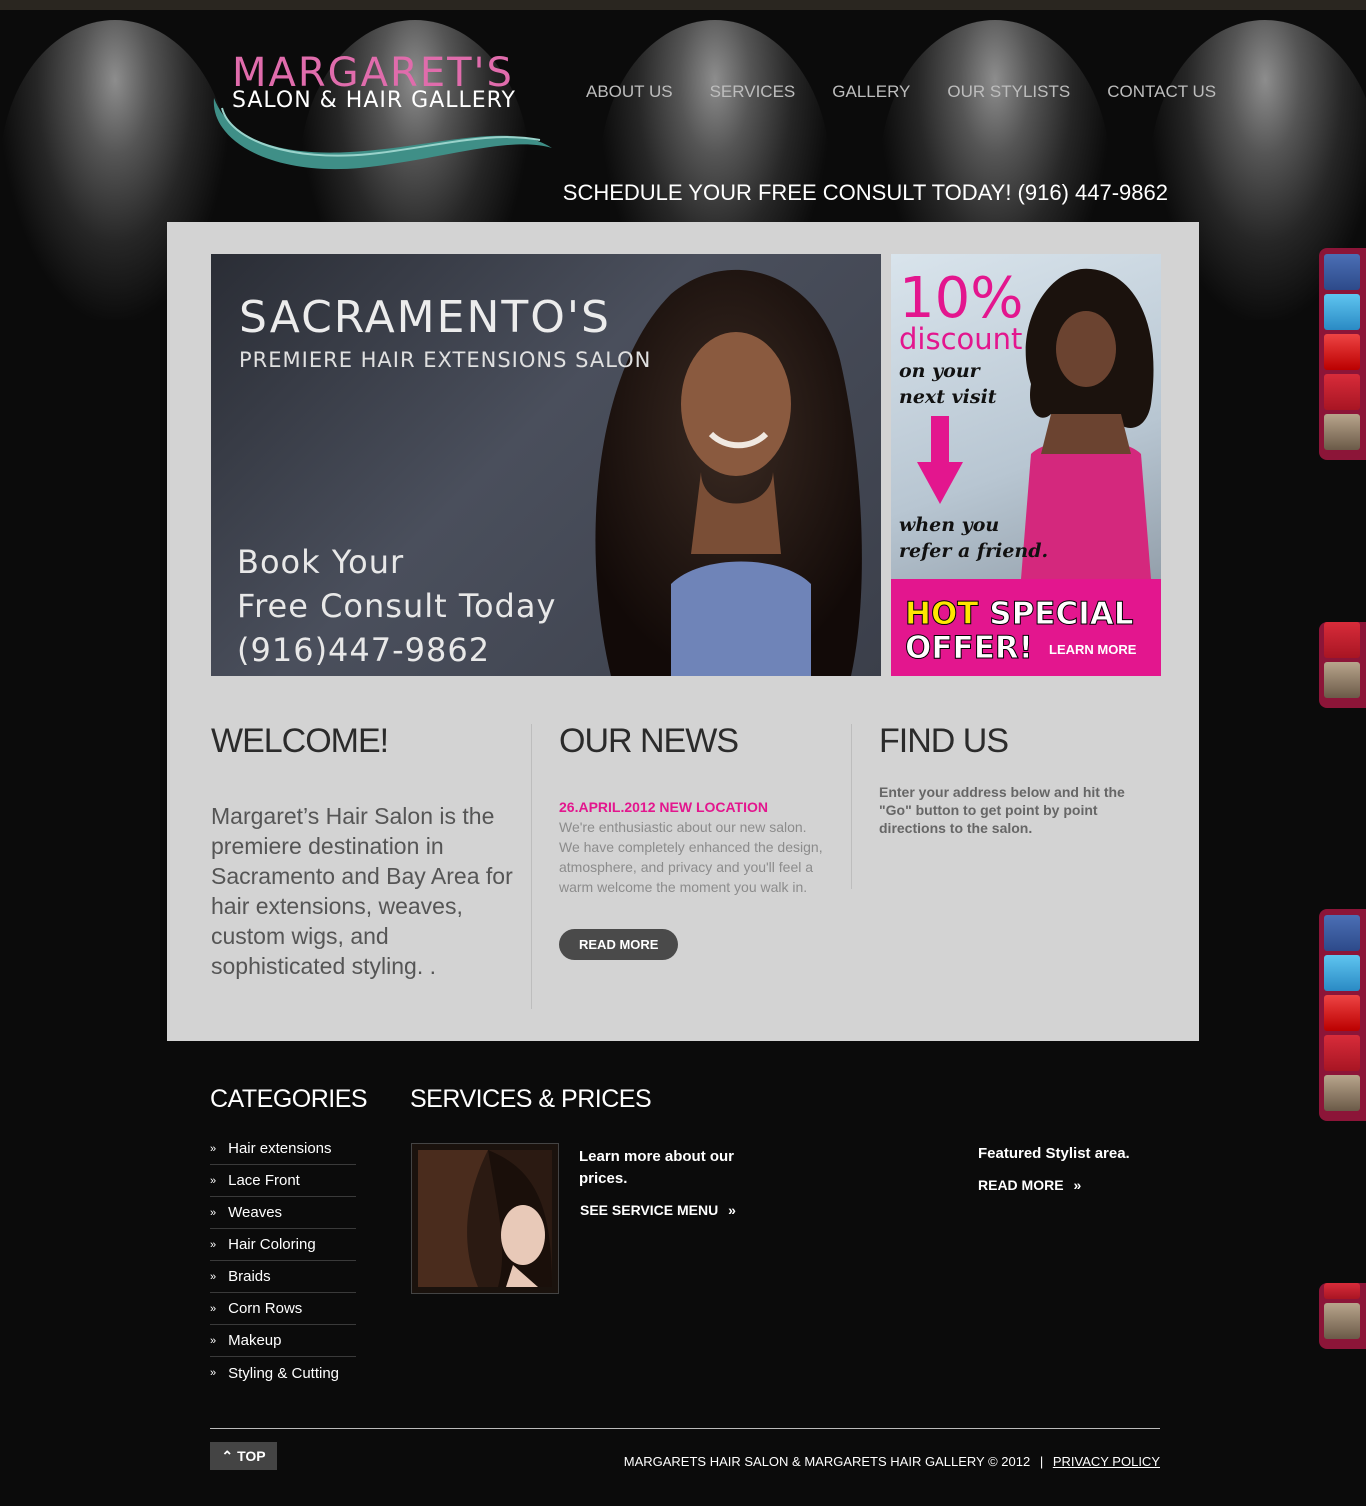  What do you see at coordinates (1054, 1153) in the screenshot?
I see `featured-stylist-text: Featured Stylist area.` at bounding box center [1054, 1153].